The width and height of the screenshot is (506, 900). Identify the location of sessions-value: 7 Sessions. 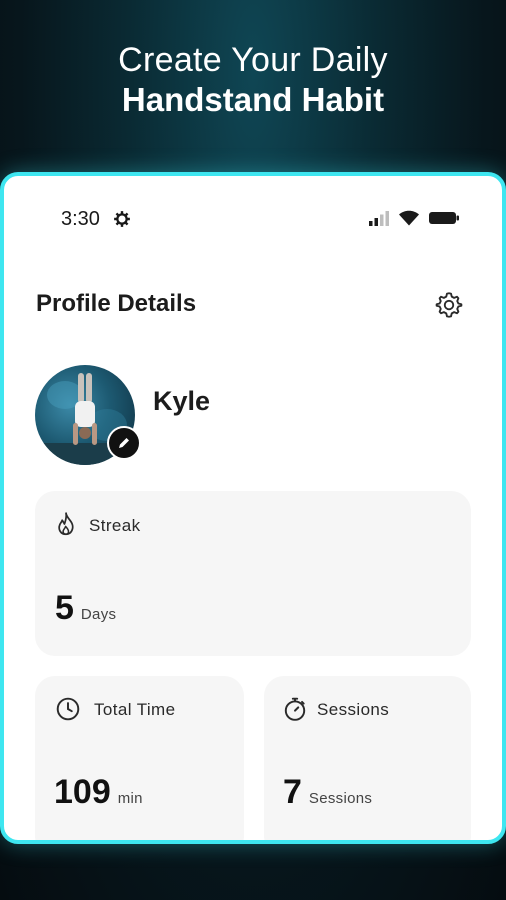
(327, 792).